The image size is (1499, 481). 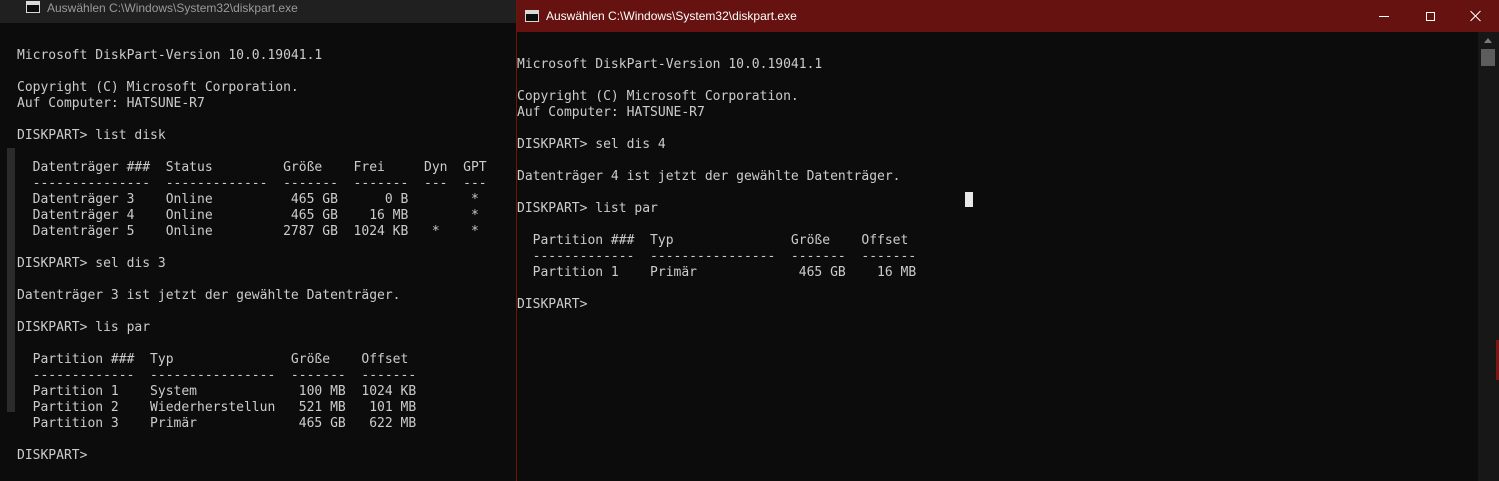 What do you see at coordinates (1488, 256) in the screenshot?
I see `vertical-scrollbar` at bounding box center [1488, 256].